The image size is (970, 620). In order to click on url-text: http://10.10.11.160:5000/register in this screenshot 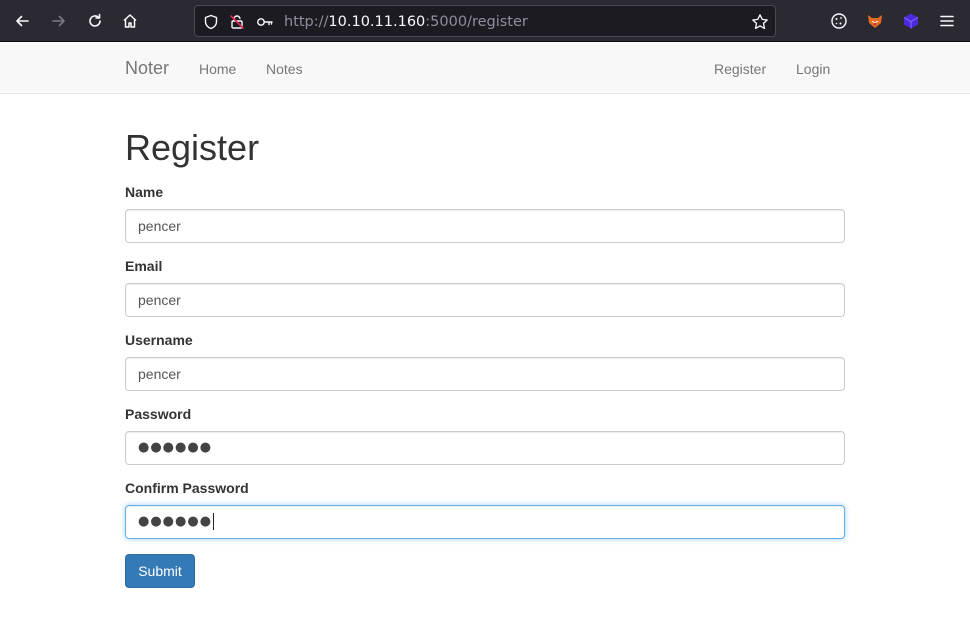, I will do `click(406, 22)`.